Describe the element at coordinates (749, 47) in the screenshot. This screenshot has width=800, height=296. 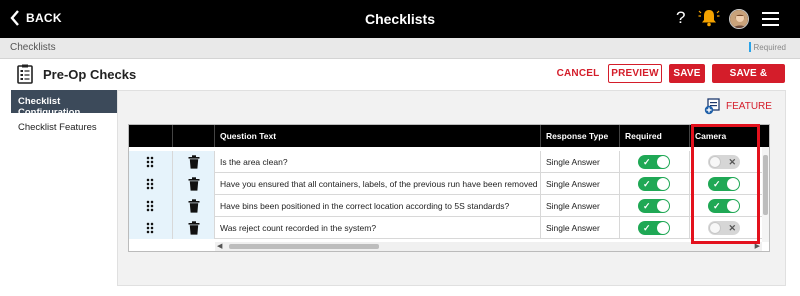
I see `required-indicator-icon` at that location.